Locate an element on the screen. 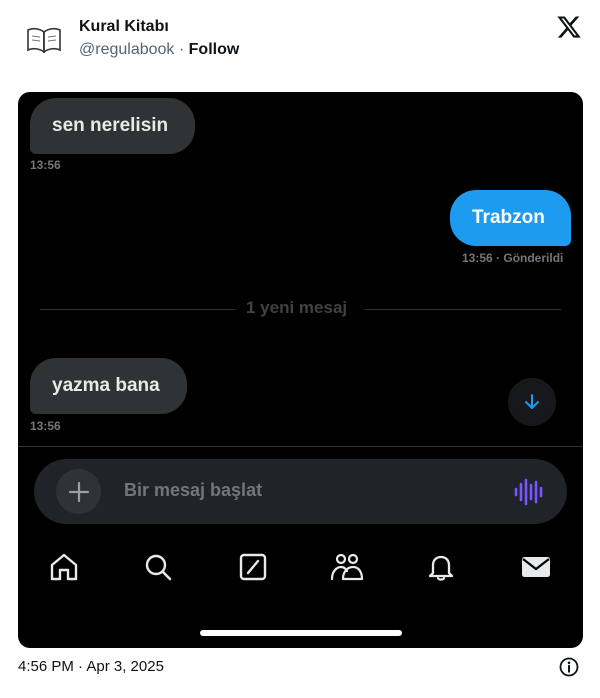 Image resolution: width=600 pixels, height=698 pixels. author-line: @regulabook · Follow is located at coordinates (159, 50).